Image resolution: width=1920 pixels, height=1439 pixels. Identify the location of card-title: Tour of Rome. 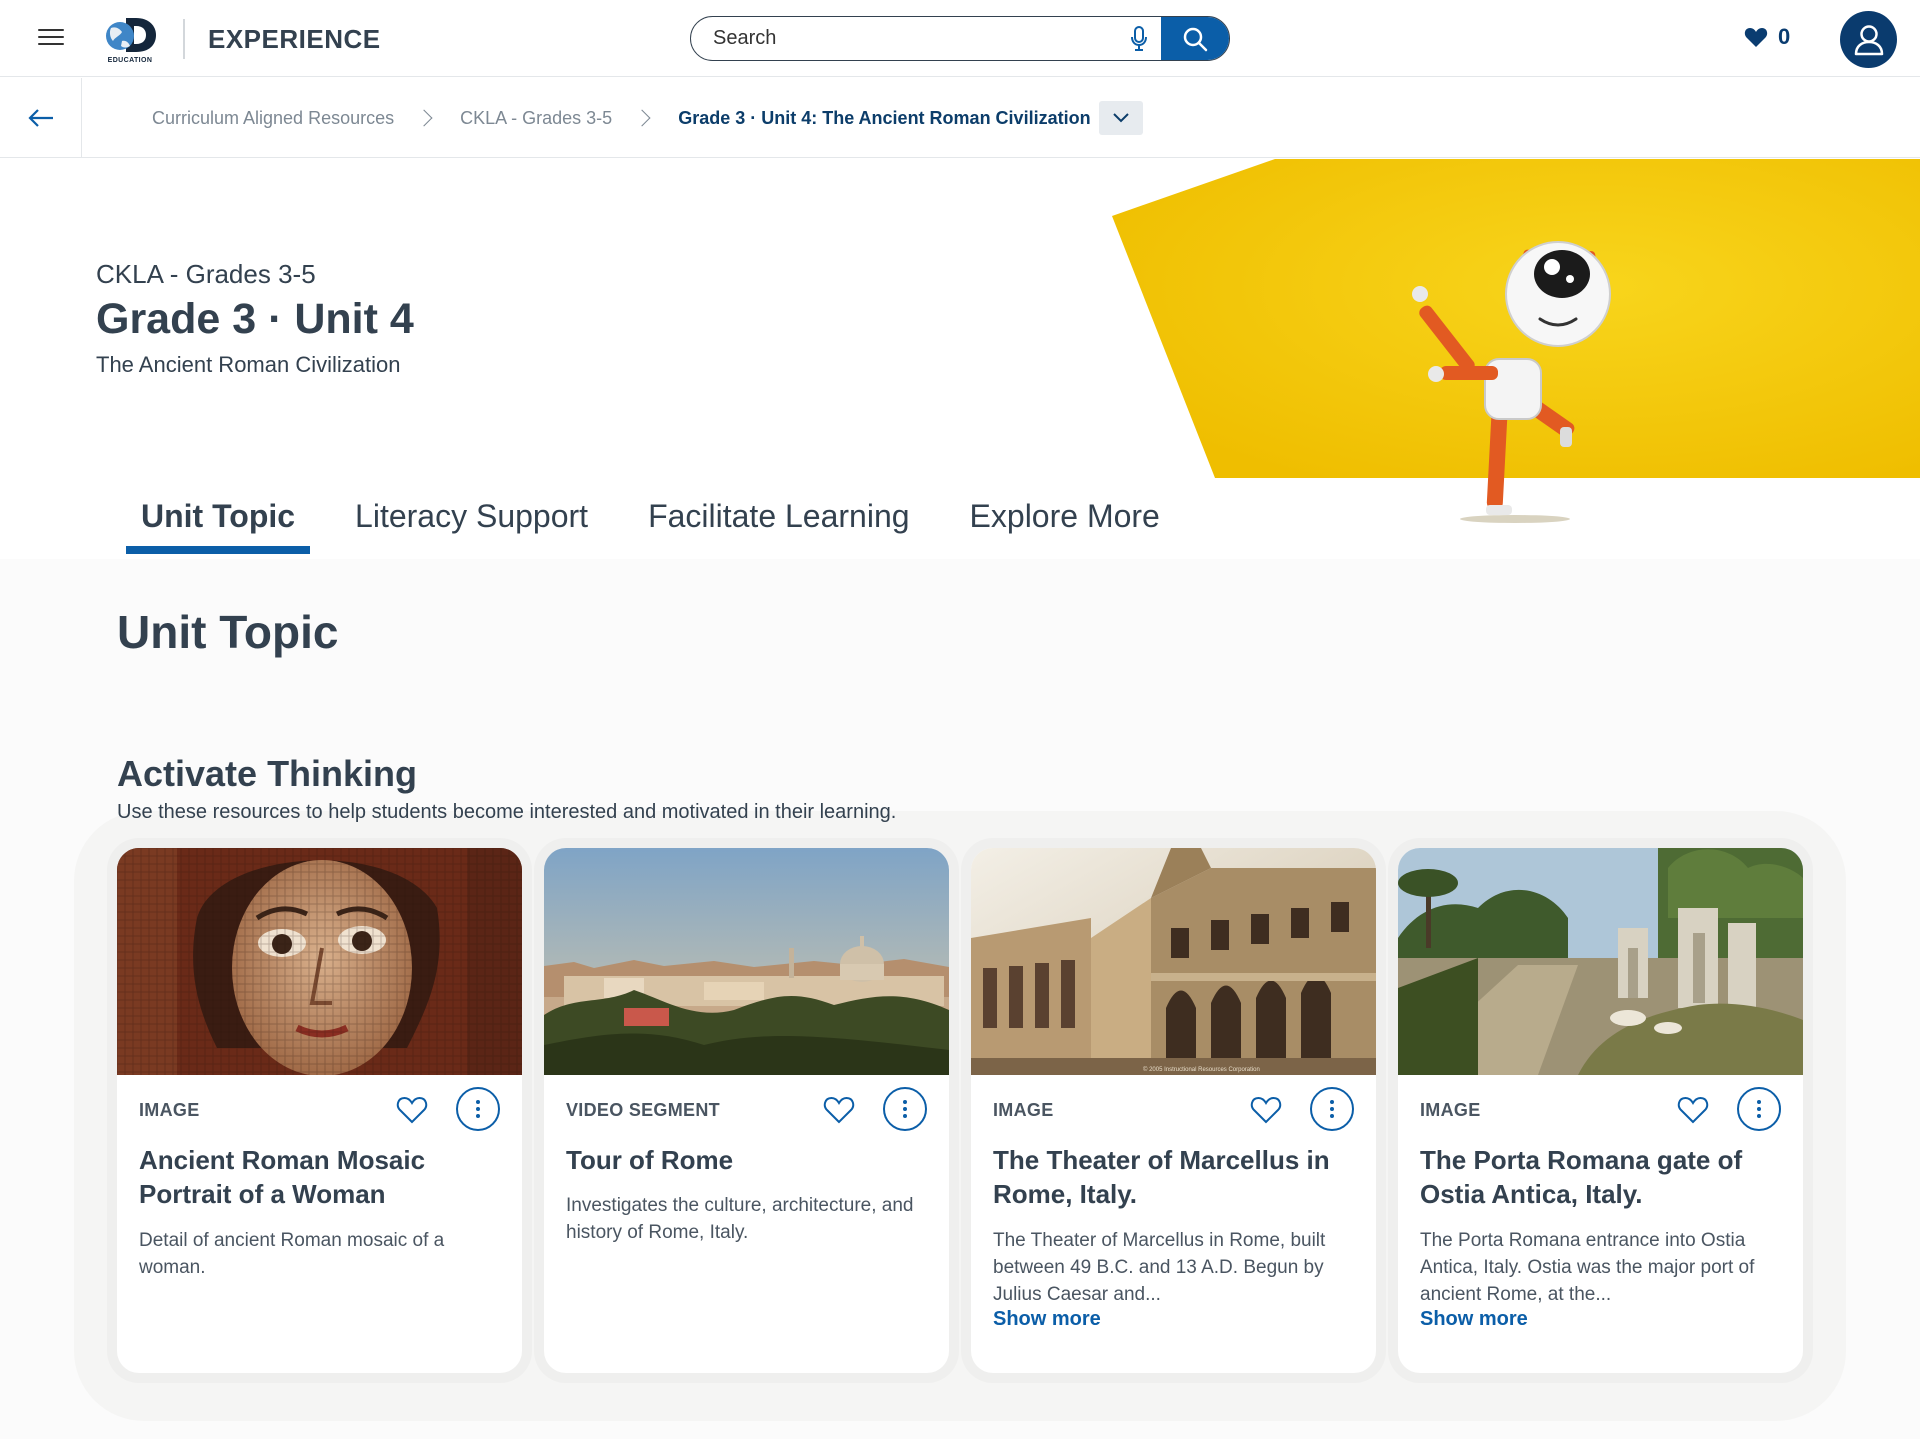
(746, 1160).